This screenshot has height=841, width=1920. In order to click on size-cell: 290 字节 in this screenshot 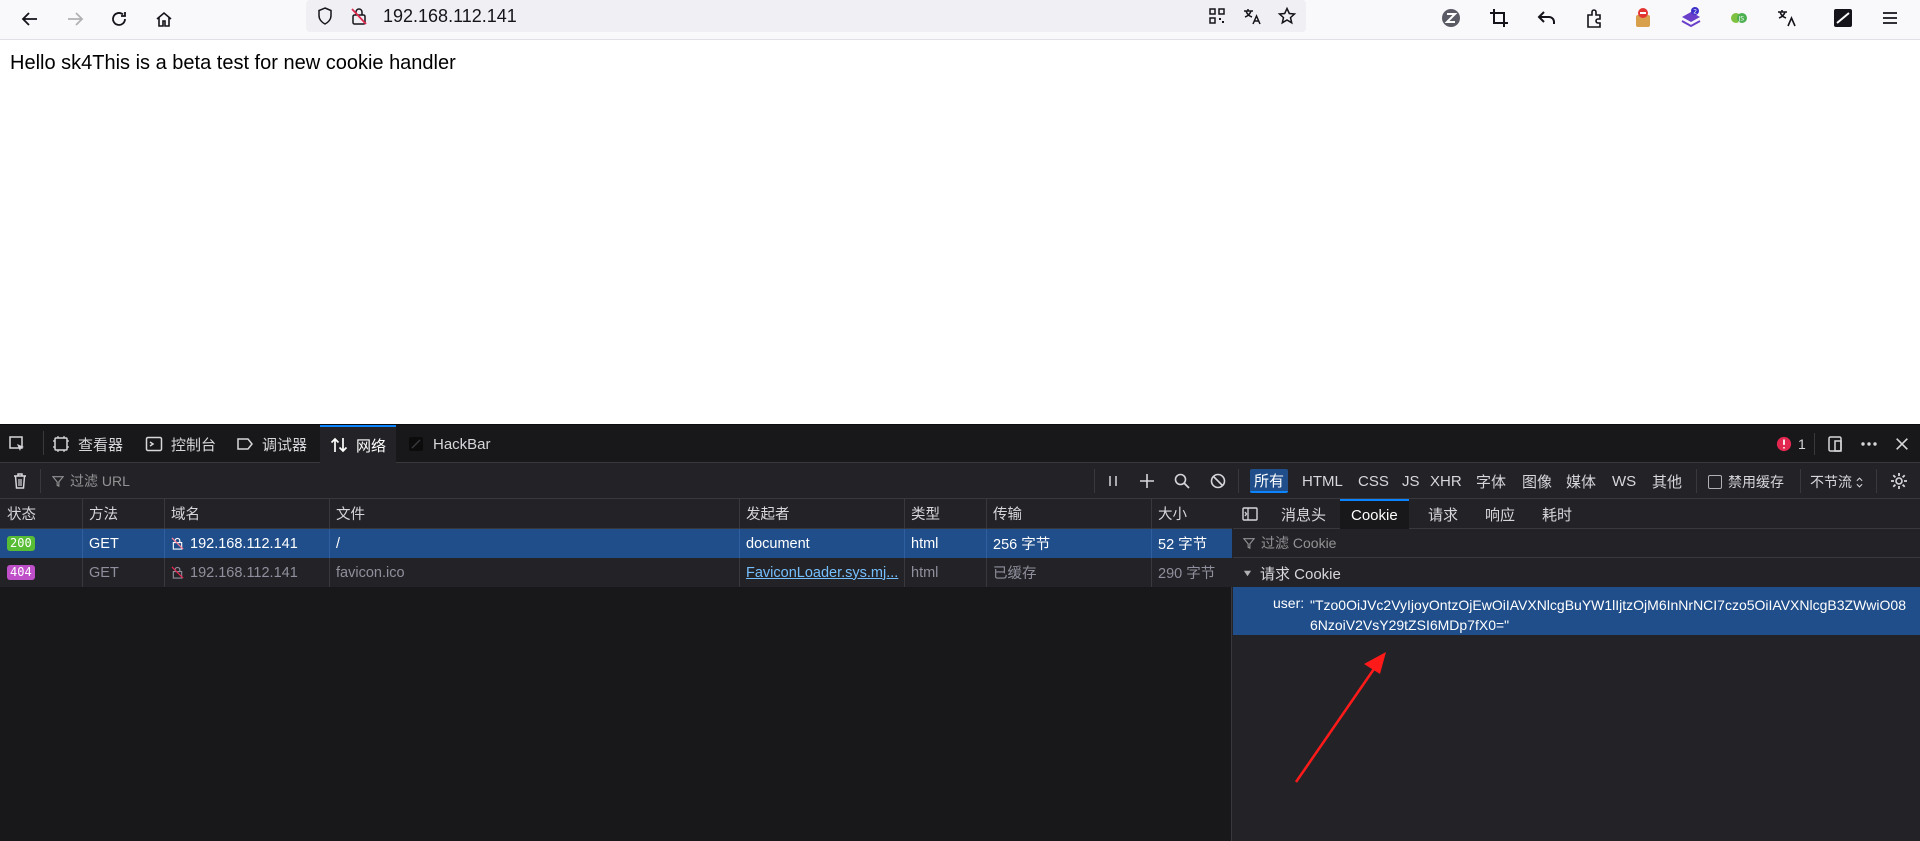, I will do `click(1187, 574)`.